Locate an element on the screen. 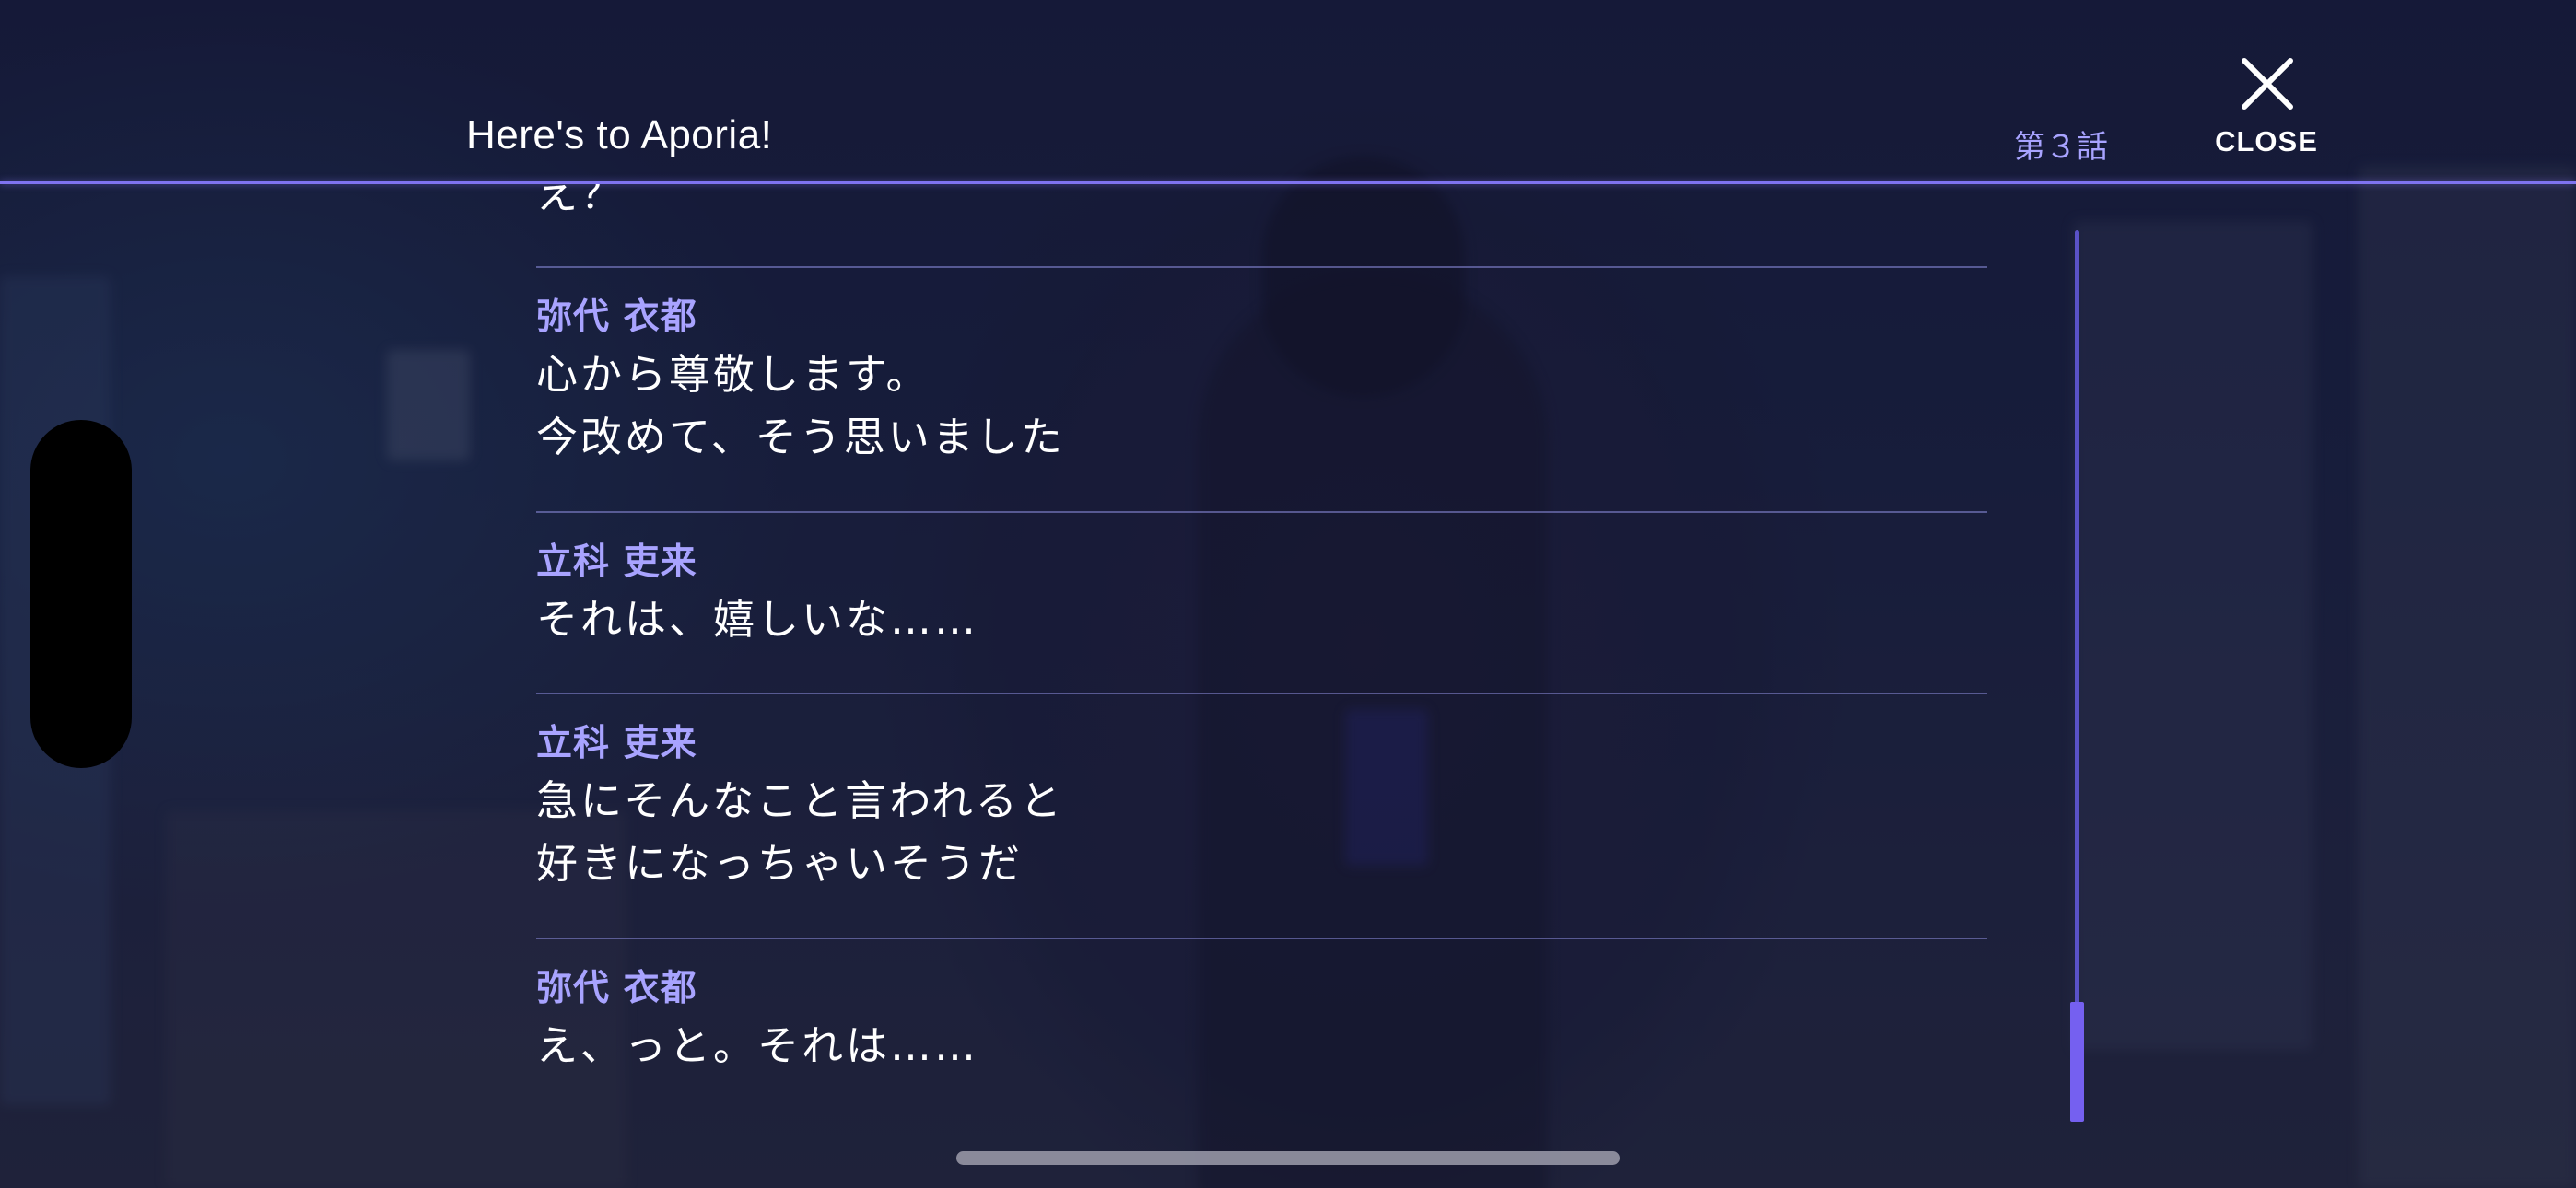 The height and width of the screenshot is (1188, 2576). dialogue-line: 好きになっちゃいそうだ is located at coordinates (780, 863).